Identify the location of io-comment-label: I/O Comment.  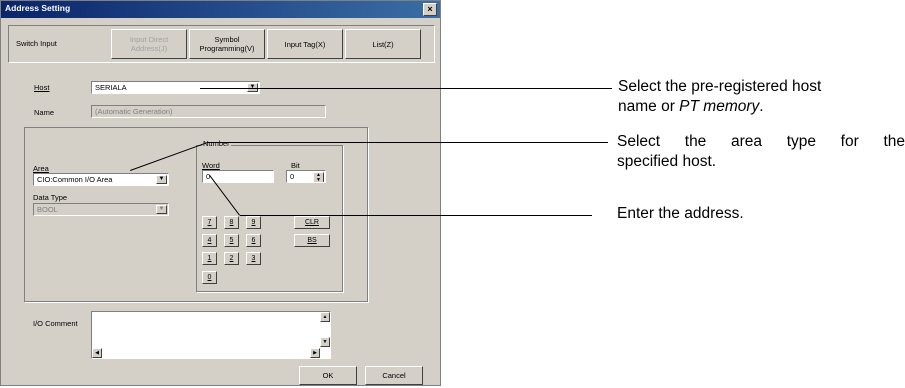
(55, 323).